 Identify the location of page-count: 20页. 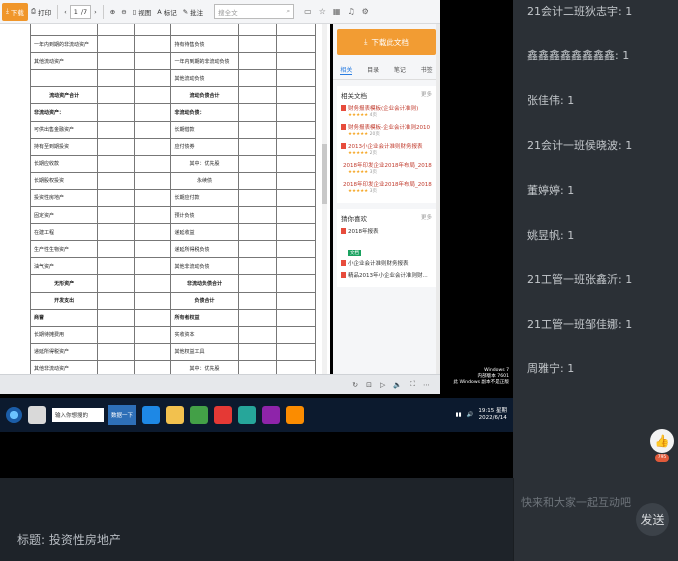
(374, 134).